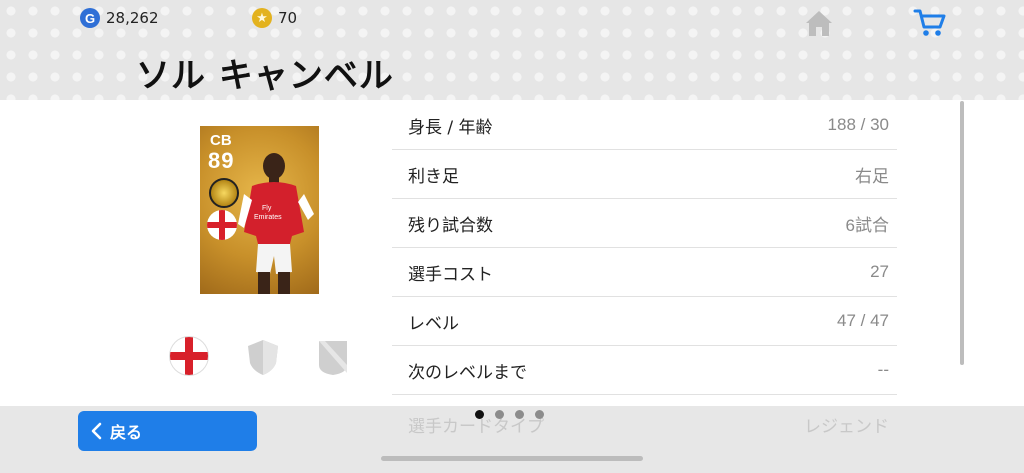 This screenshot has height=473, width=1024. Describe the element at coordinates (644, 424) in the screenshot. I see `stat-row-card-type: 選手カードタイプ レジェンド` at that location.